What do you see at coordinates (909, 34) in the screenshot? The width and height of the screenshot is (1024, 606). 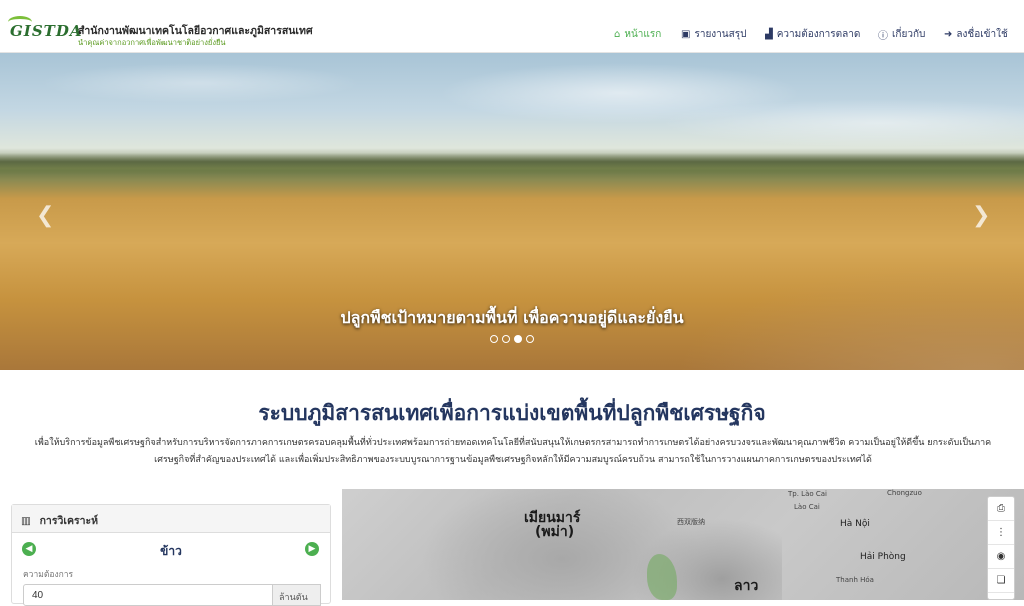 I see `nav-about-label: เกี่ยวกับ` at bounding box center [909, 34].